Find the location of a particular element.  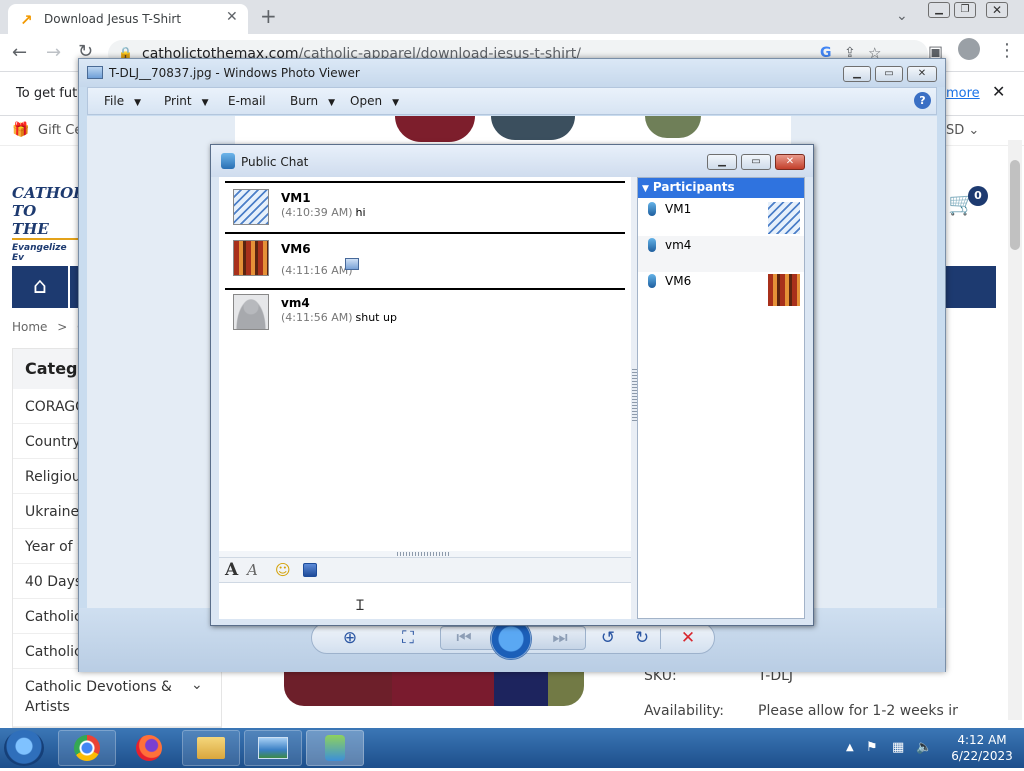

photo-viewer-title: T-DLJ__70837.jpg - Windows Photo Viewer is located at coordinates (234, 73).